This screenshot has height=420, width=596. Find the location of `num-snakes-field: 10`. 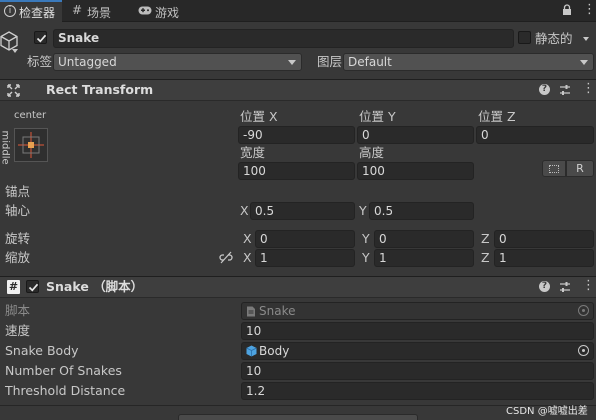

num-snakes-field: 10 is located at coordinates (417, 371).